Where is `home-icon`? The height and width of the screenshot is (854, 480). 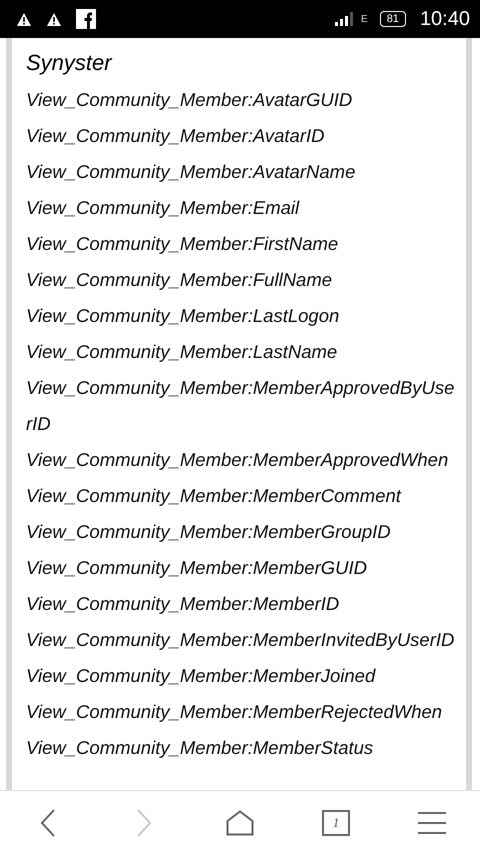
home-icon is located at coordinates (240, 823).